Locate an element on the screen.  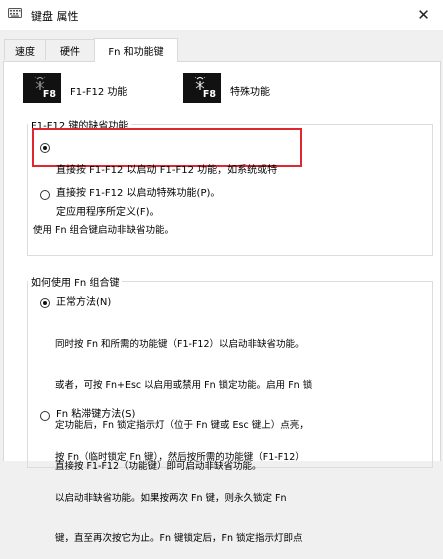
tab-hardware: 硬件 is located at coordinates (70, 49).